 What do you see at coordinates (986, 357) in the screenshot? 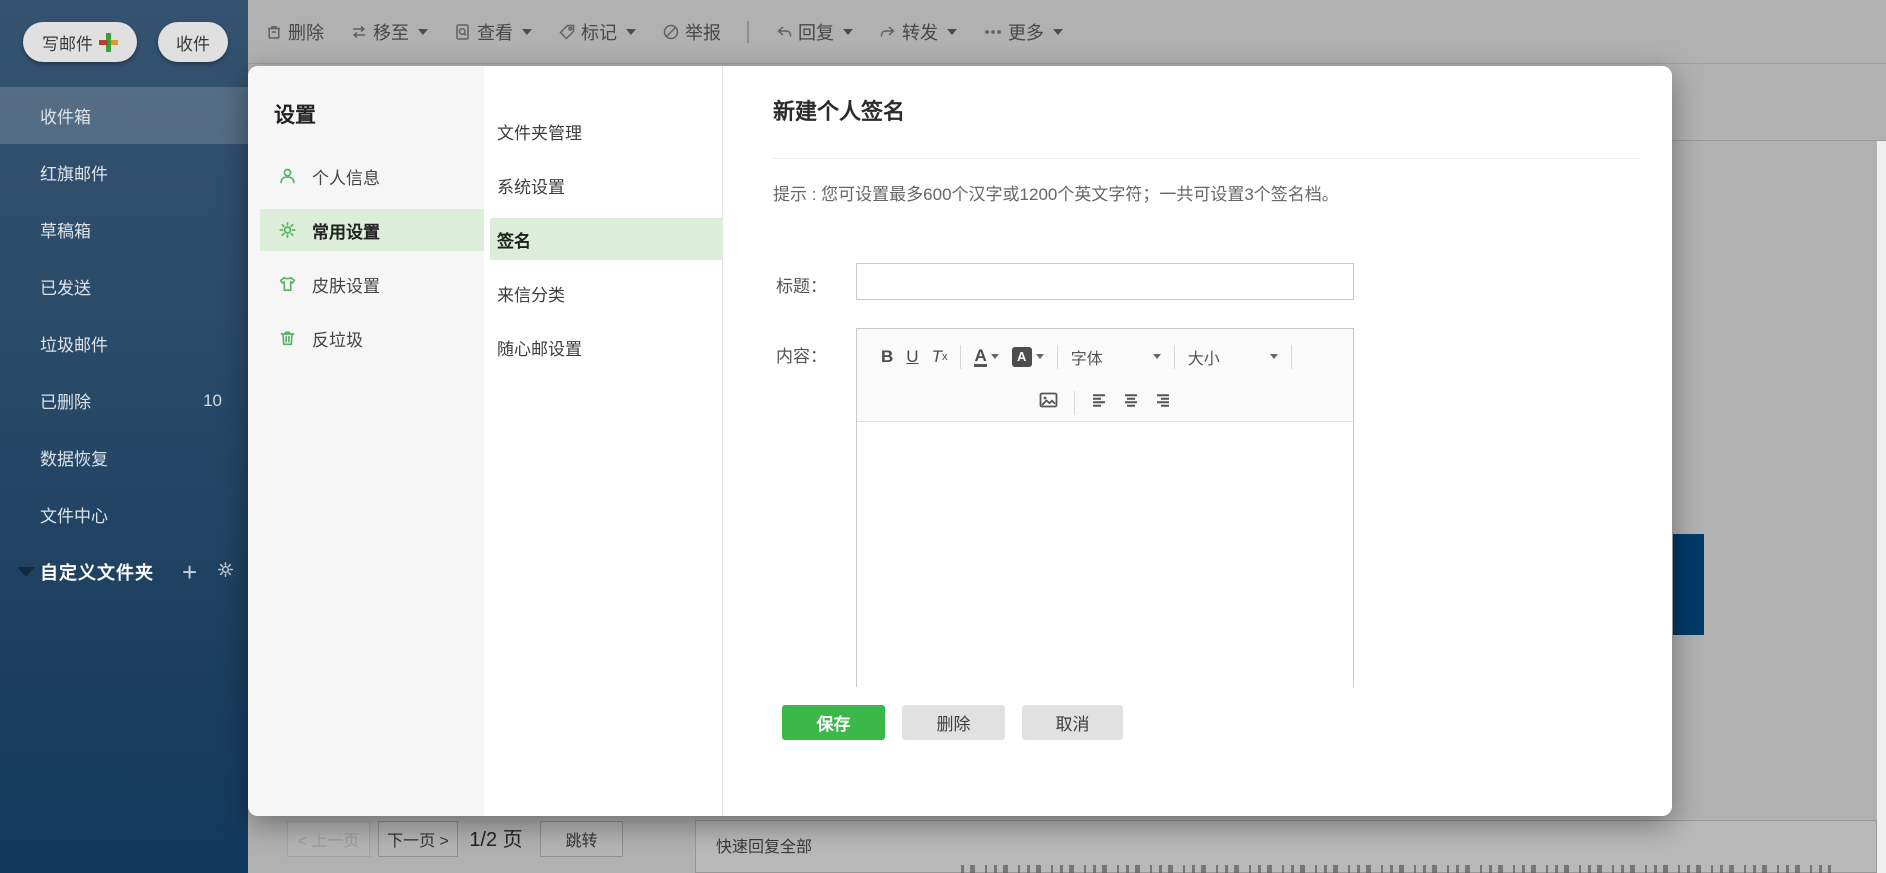
I see `font-color-button: A` at bounding box center [986, 357].